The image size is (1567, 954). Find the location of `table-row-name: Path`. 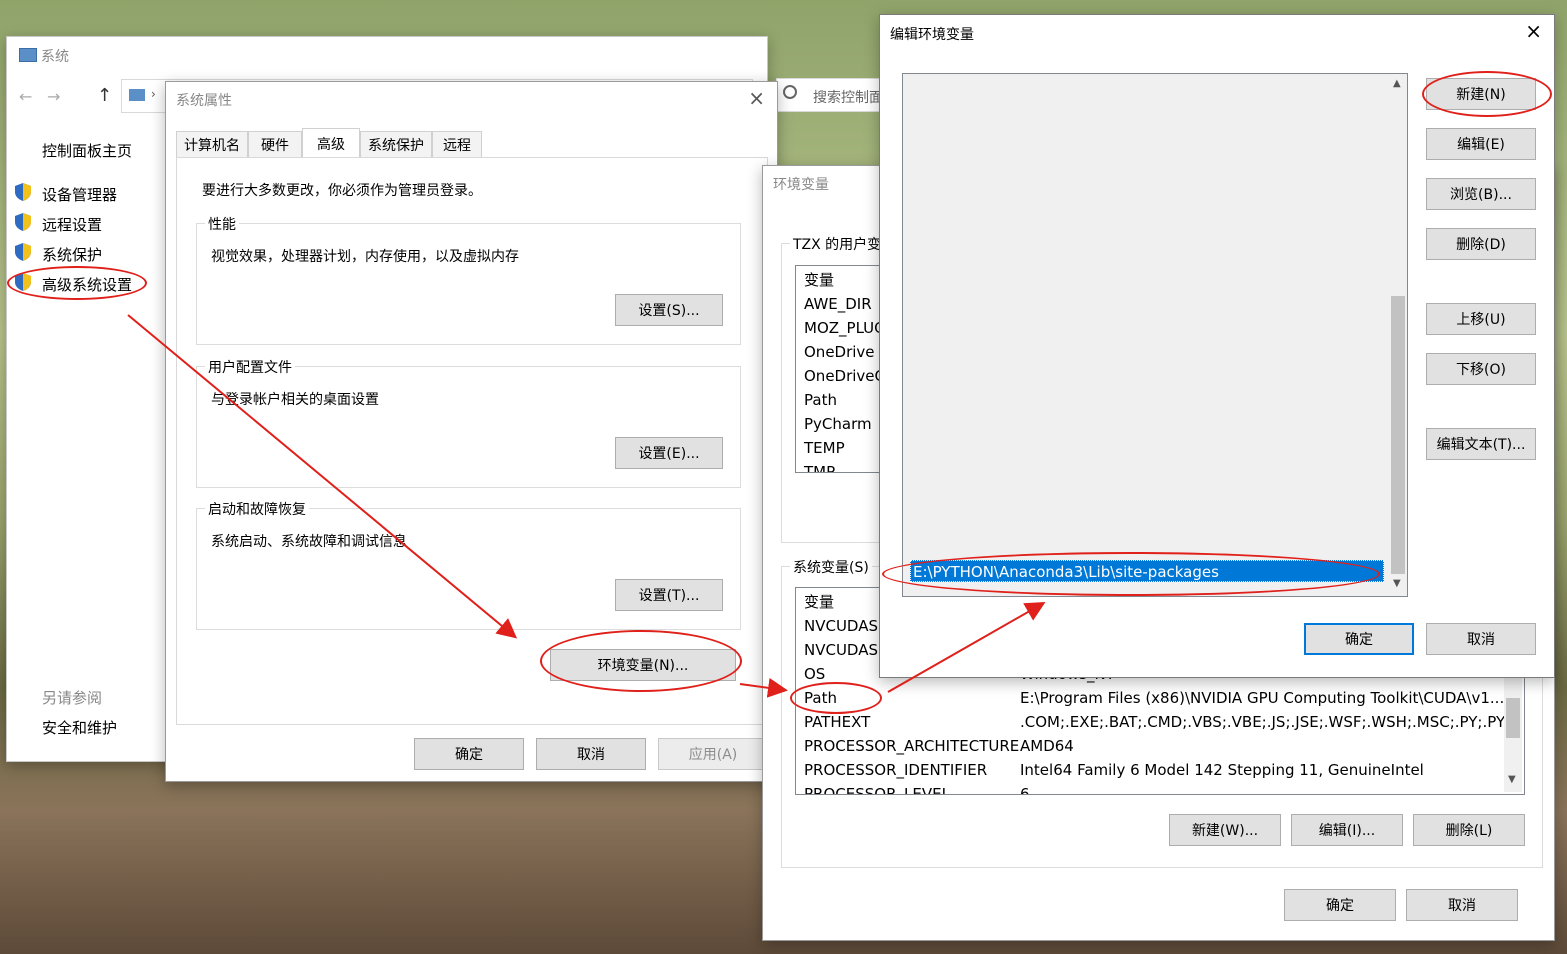

table-row-name: Path is located at coordinates (820, 698).